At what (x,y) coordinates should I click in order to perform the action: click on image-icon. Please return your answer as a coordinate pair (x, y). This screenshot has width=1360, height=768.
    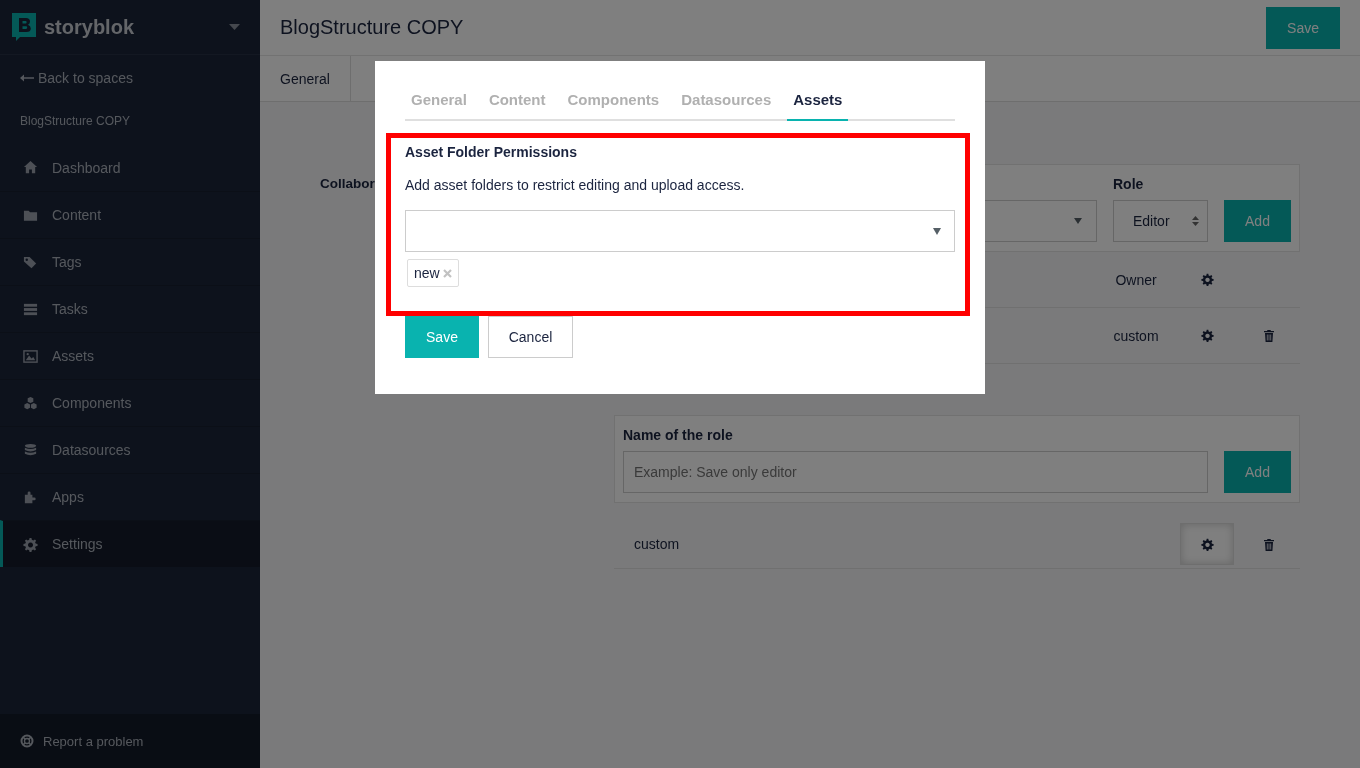
    Looking at the image, I should click on (30, 356).